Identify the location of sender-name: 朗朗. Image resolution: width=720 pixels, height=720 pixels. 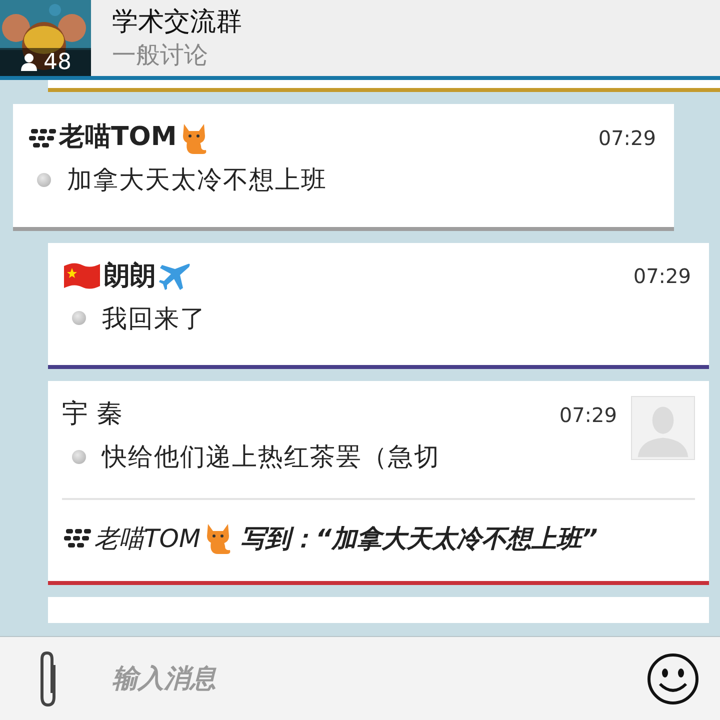
(130, 276).